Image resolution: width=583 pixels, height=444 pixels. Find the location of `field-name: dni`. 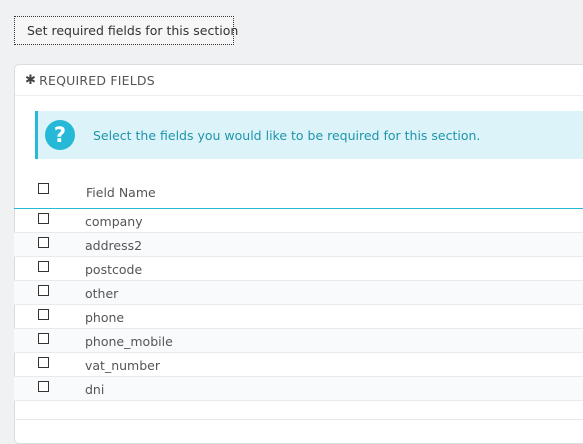

field-name: dni is located at coordinates (95, 389).